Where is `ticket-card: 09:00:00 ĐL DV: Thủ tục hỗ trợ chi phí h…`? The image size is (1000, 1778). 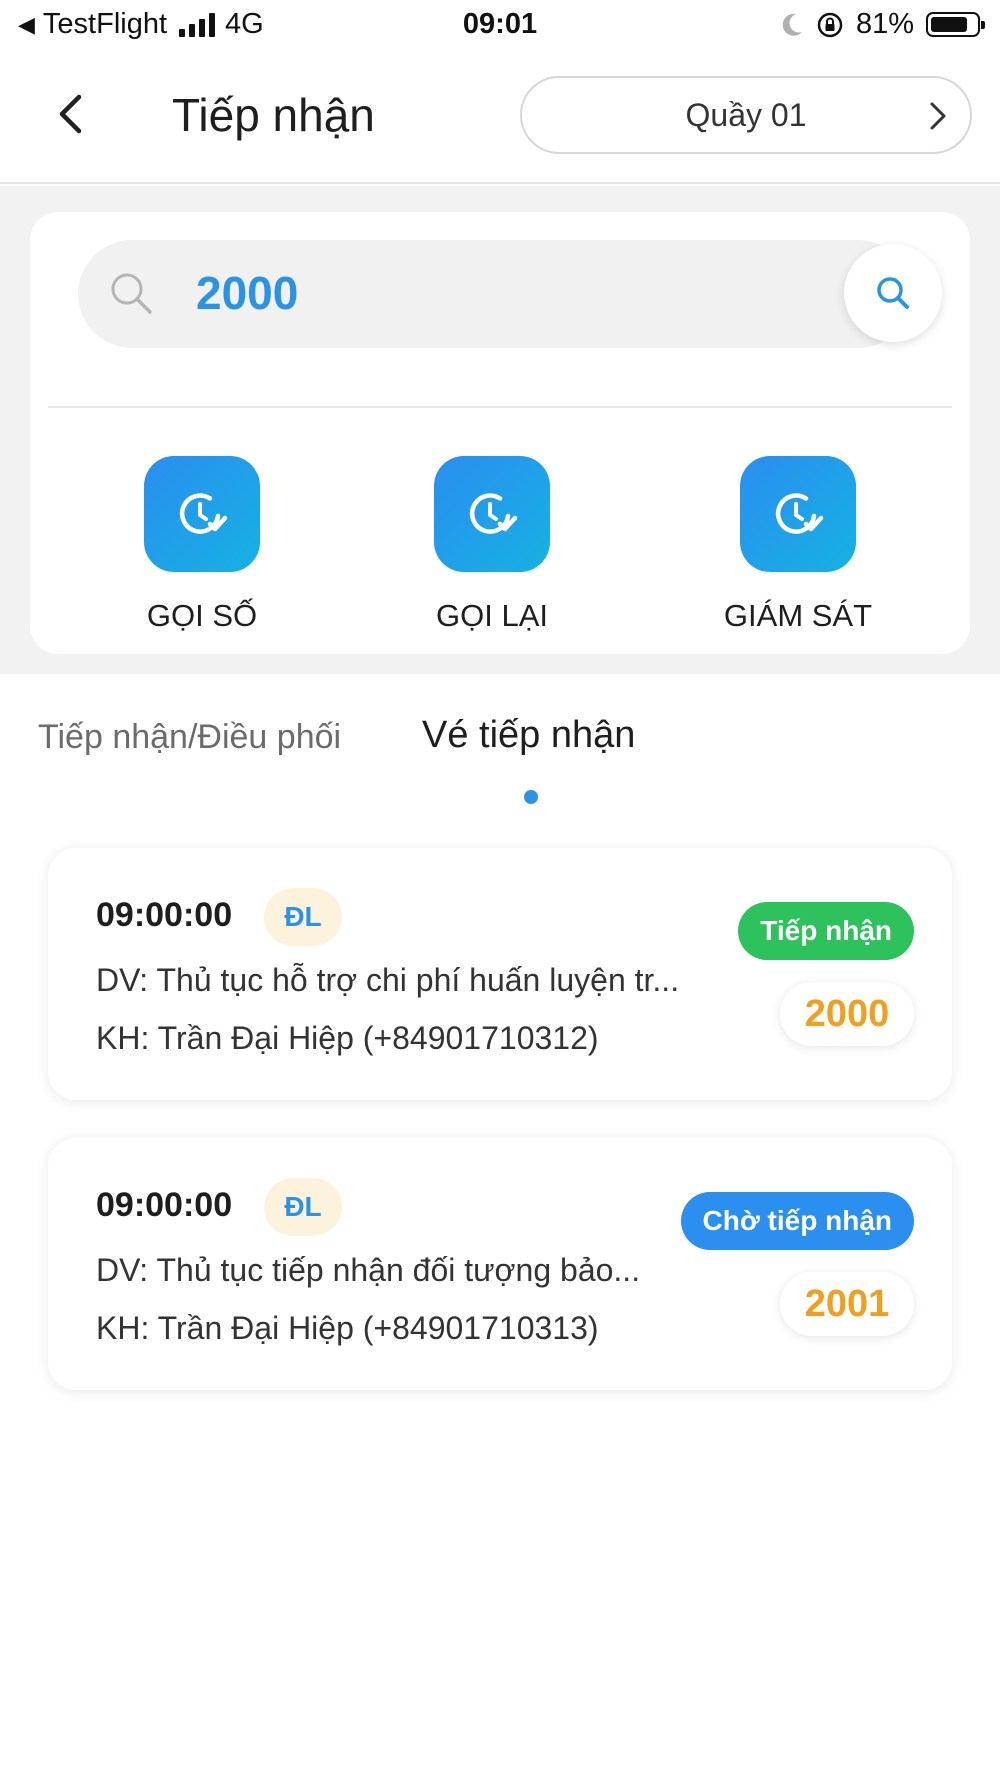
ticket-card: 09:00:00 ĐL DV: Thủ tục hỗ trợ chi phí h… is located at coordinates (500, 974).